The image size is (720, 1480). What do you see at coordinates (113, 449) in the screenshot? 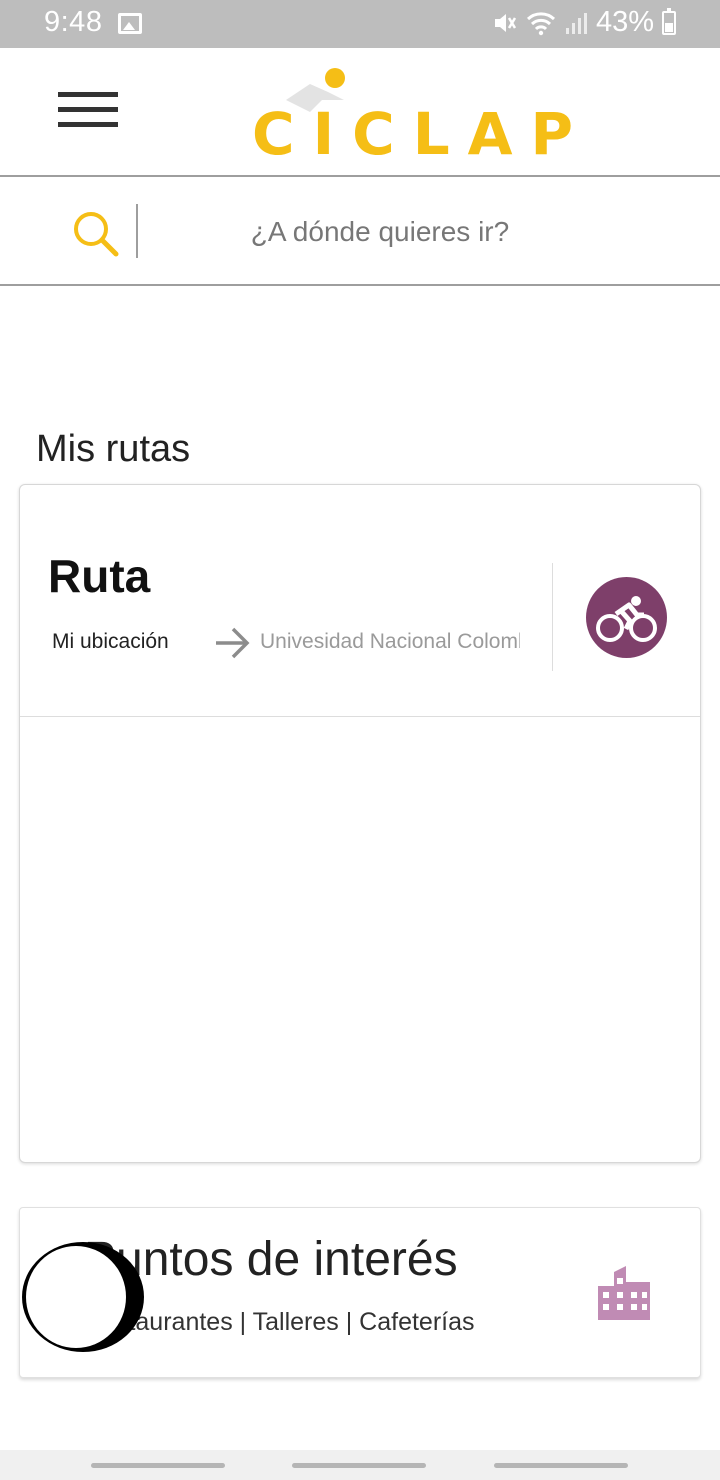
I see `my-routes-title: Mis rutas` at bounding box center [113, 449].